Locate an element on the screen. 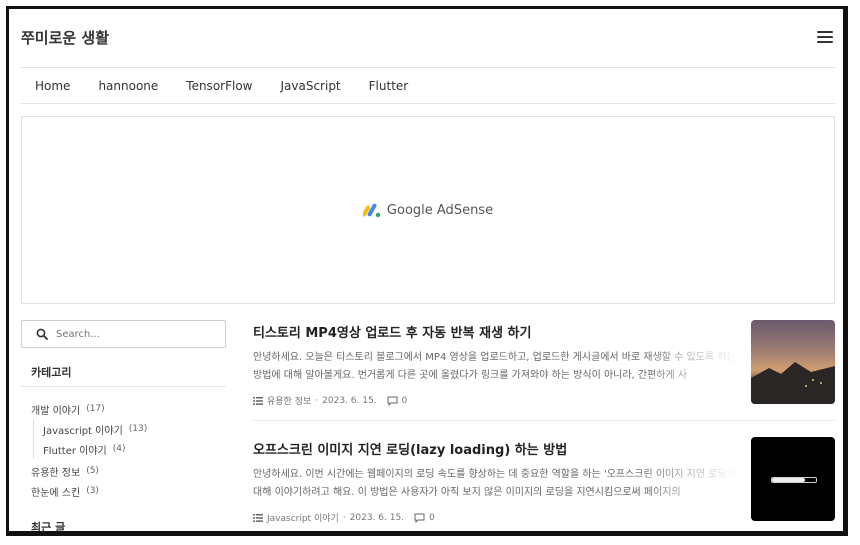 This screenshot has width=860, height=545. post-title: 오프스크린 이미지 지연 로딩(lazy loading) 하는 방법 is located at coordinates (496, 448).